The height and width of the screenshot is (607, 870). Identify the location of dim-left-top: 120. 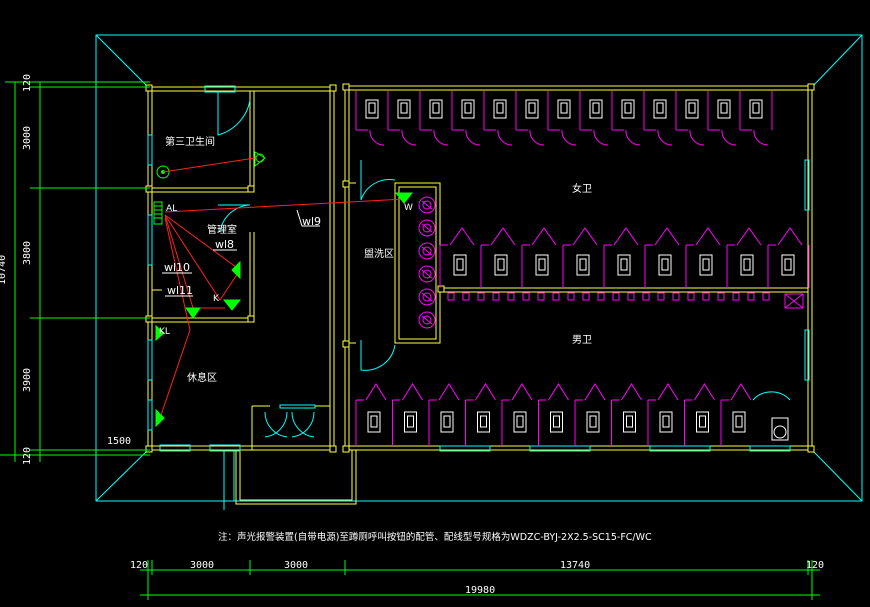
(27, 83).